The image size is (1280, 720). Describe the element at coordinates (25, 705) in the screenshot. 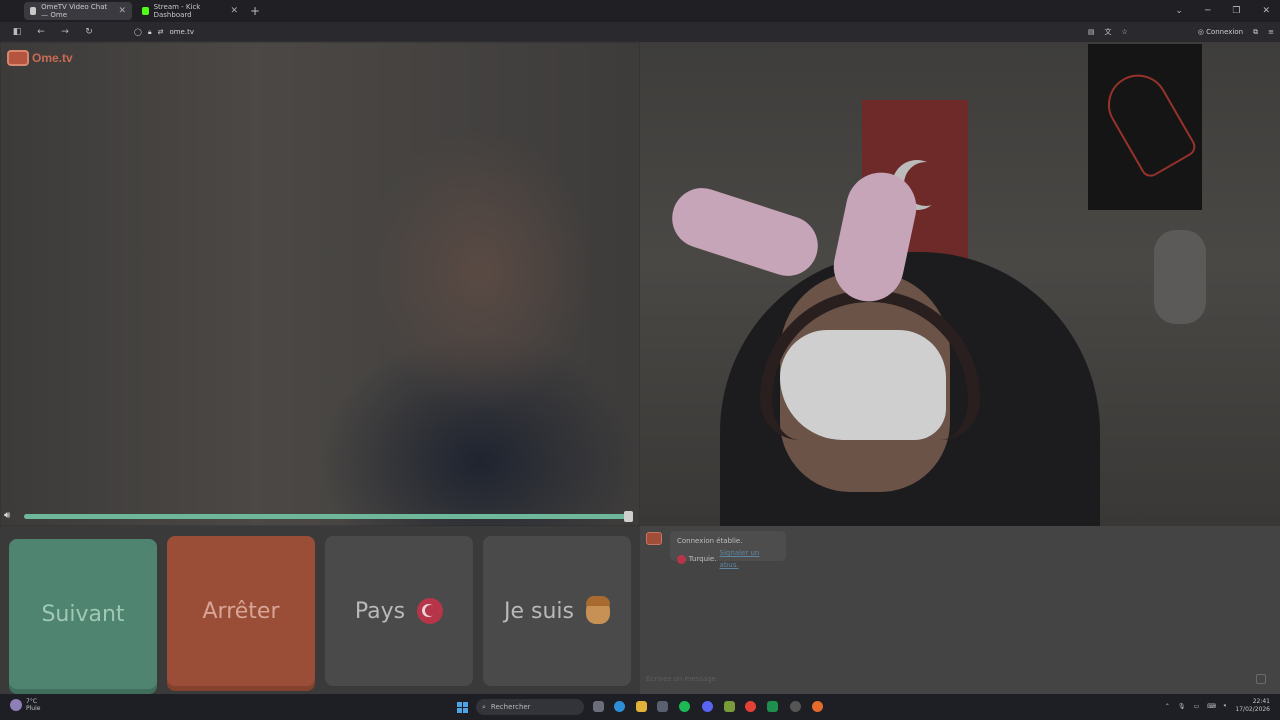

I see `weather-widget: 7°C Pluie` at that location.